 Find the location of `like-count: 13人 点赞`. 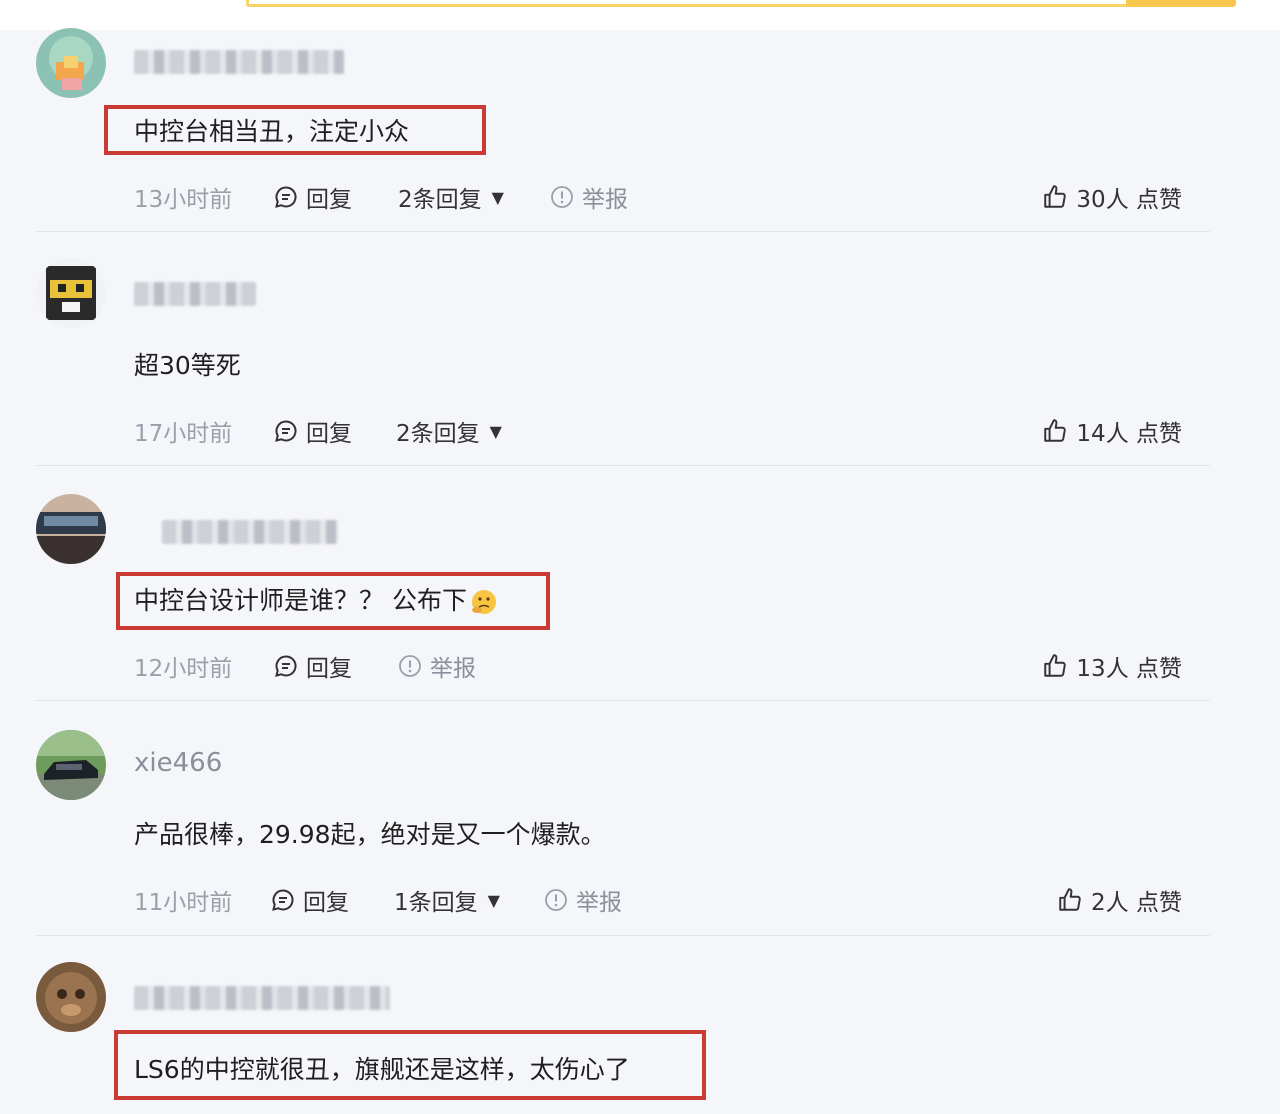

like-count: 13人 点赞 is located at coordinates (1129, 669).